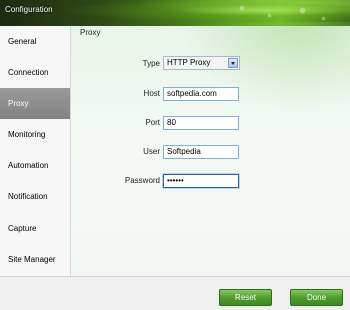 Image resolution: width=350 pixels, height=310 pixels. What do you see at coordinates (90, 32) in the screenshot?
I see `panel-title: Proxy` at bounding box center [90, 32].